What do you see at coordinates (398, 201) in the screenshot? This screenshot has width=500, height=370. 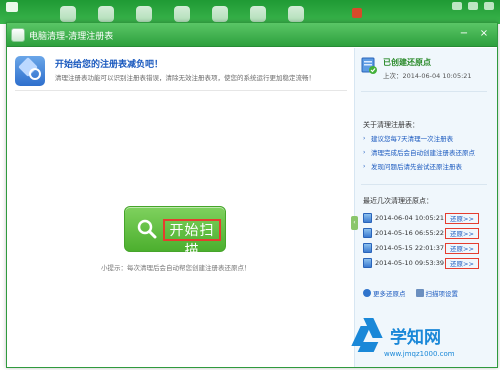 I see `recent-title: 最近几次清理还原点：` at bounding box center [398, 201].